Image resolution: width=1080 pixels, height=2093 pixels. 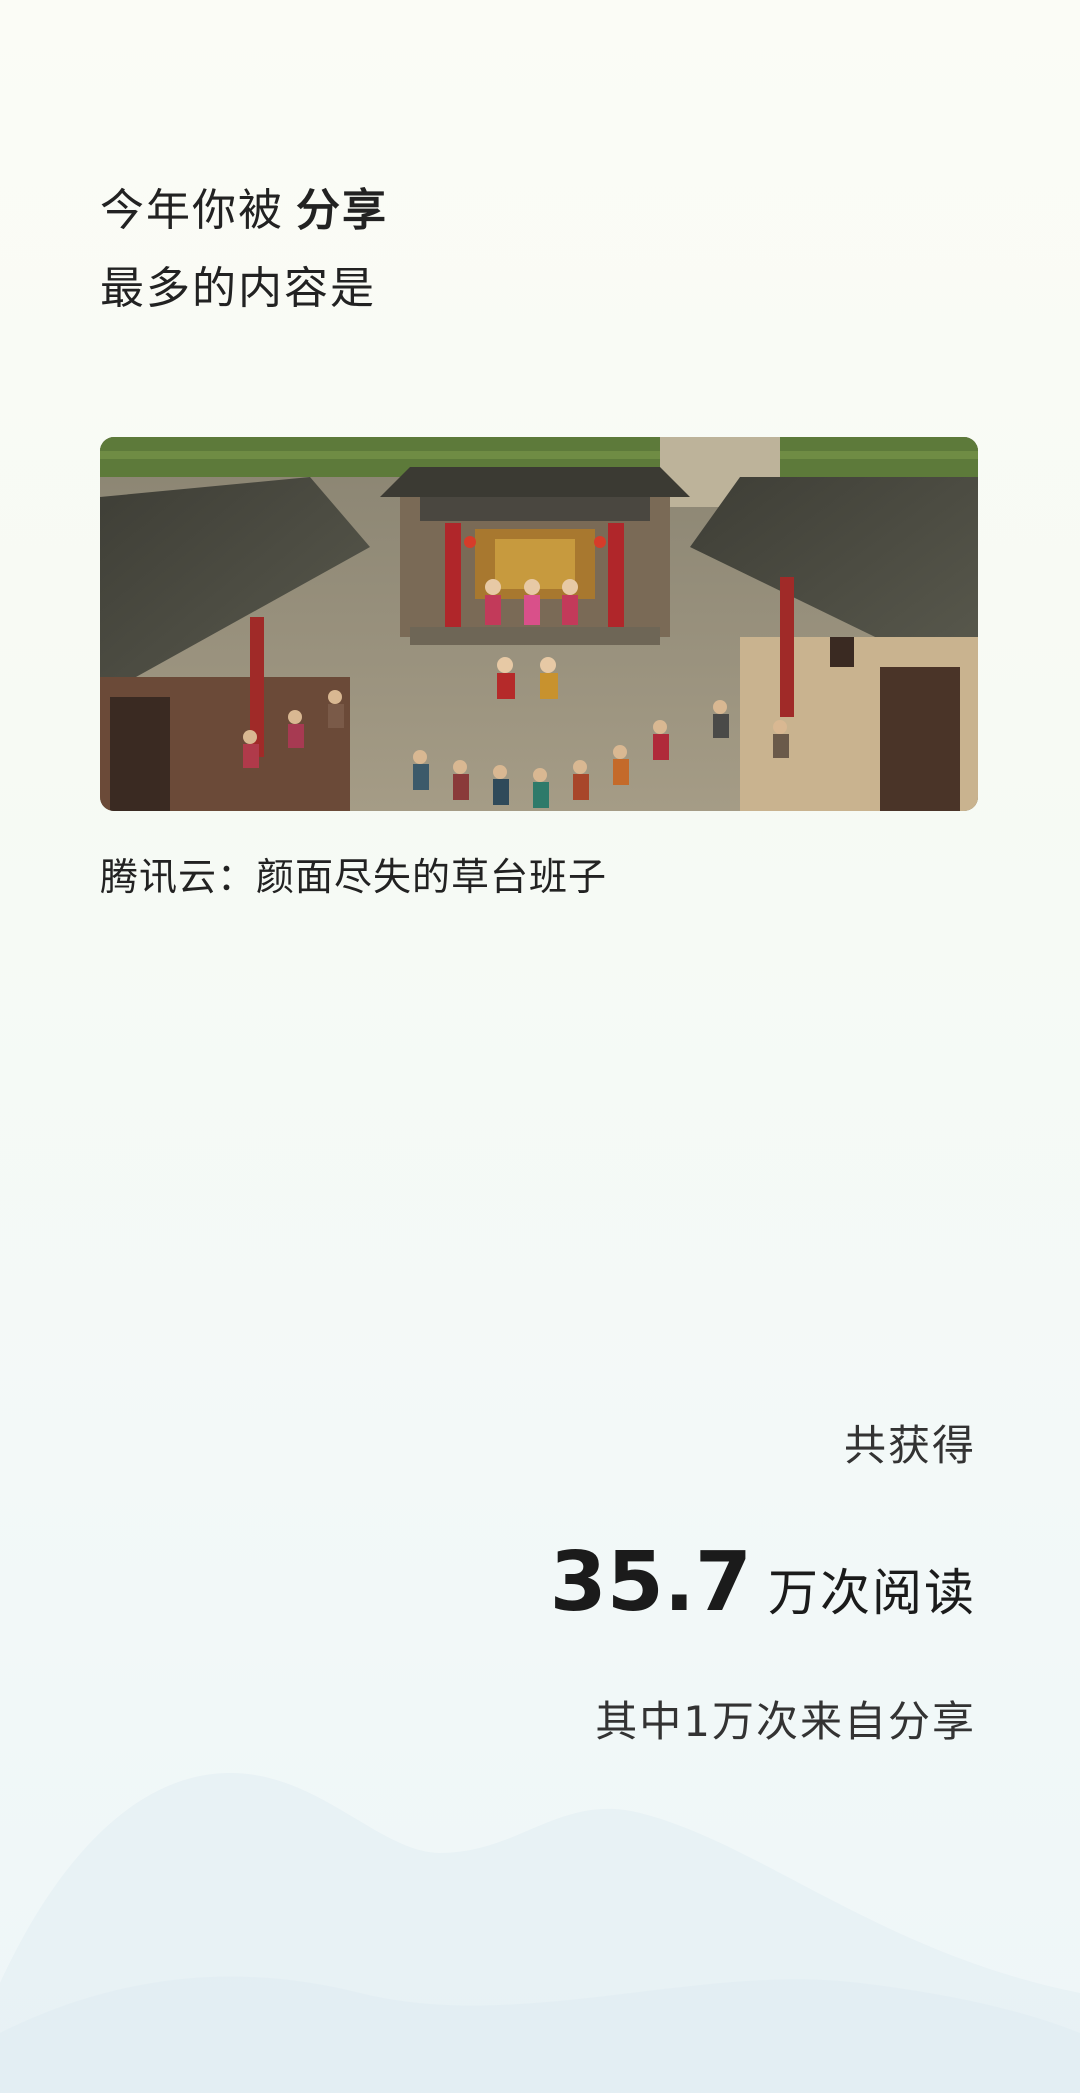 I want to click on reads-total: 35.7 万次阅读, so click(x=763, y=1582).